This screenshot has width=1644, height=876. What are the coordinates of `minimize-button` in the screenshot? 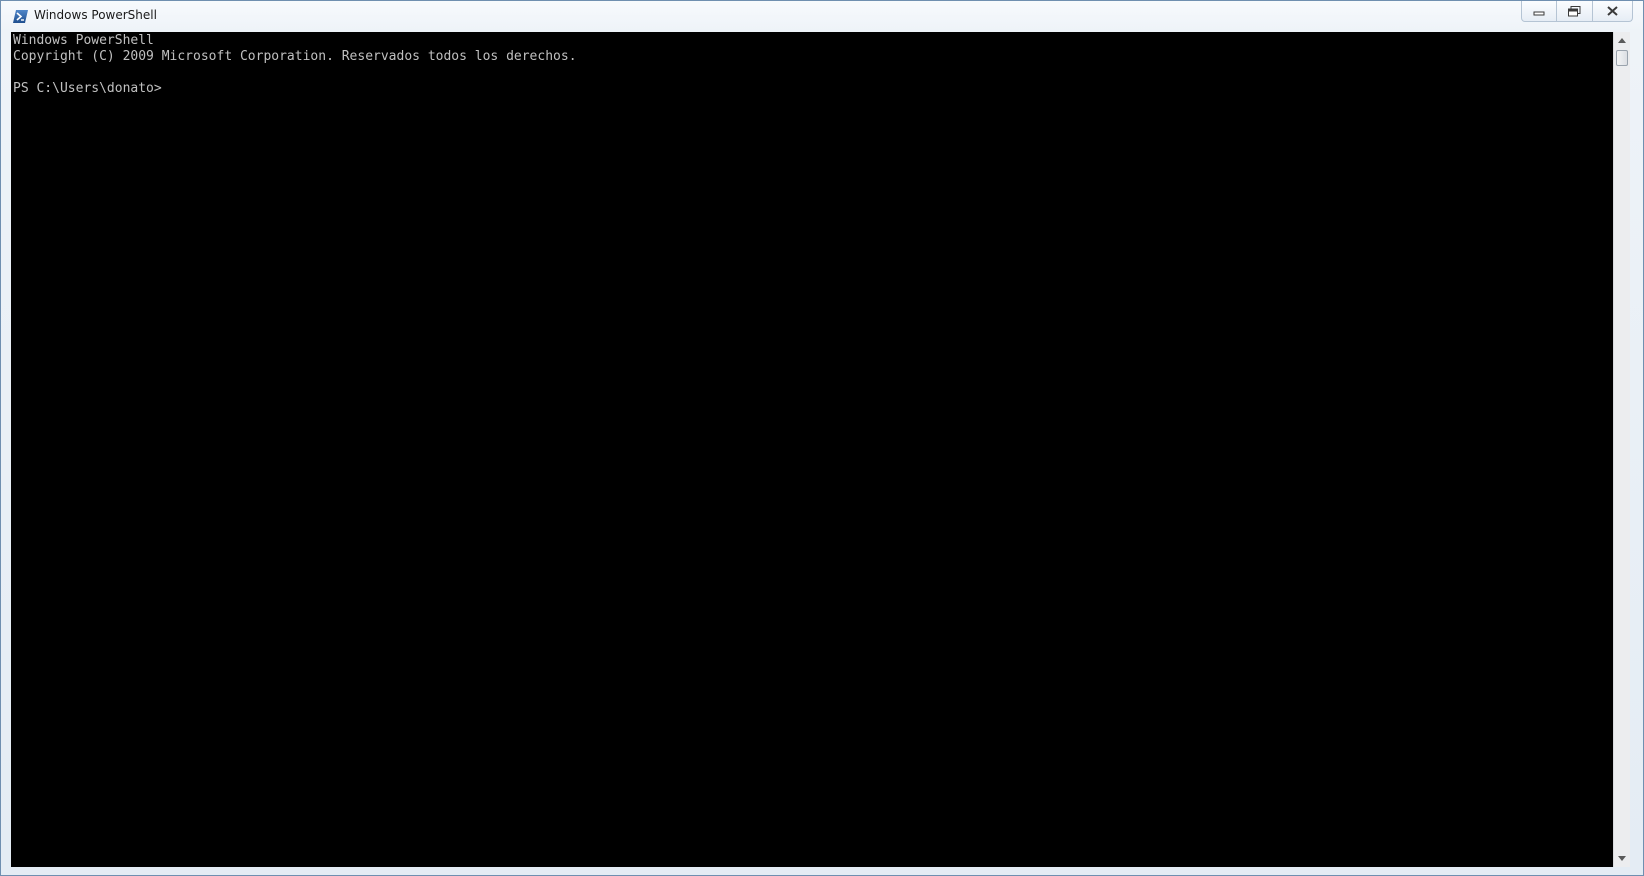 It's located at (1539, 11).